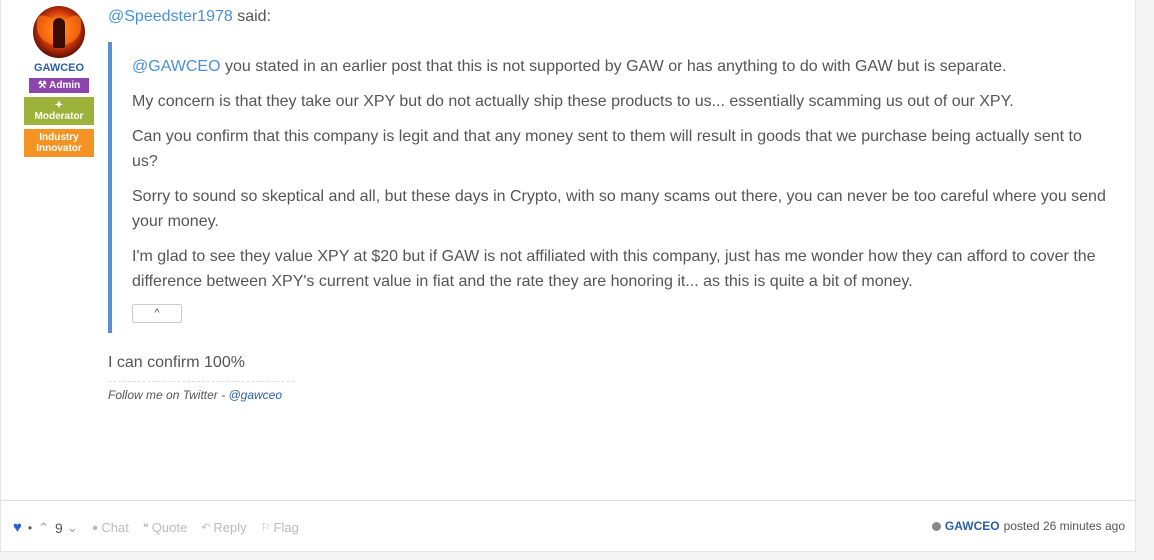 Image resolution: width=1154 pixels, height=560 pixels. Describe the element at coordinates (43, 85) in the screenshot. I see `hammer-icon: ⚒` at that location.